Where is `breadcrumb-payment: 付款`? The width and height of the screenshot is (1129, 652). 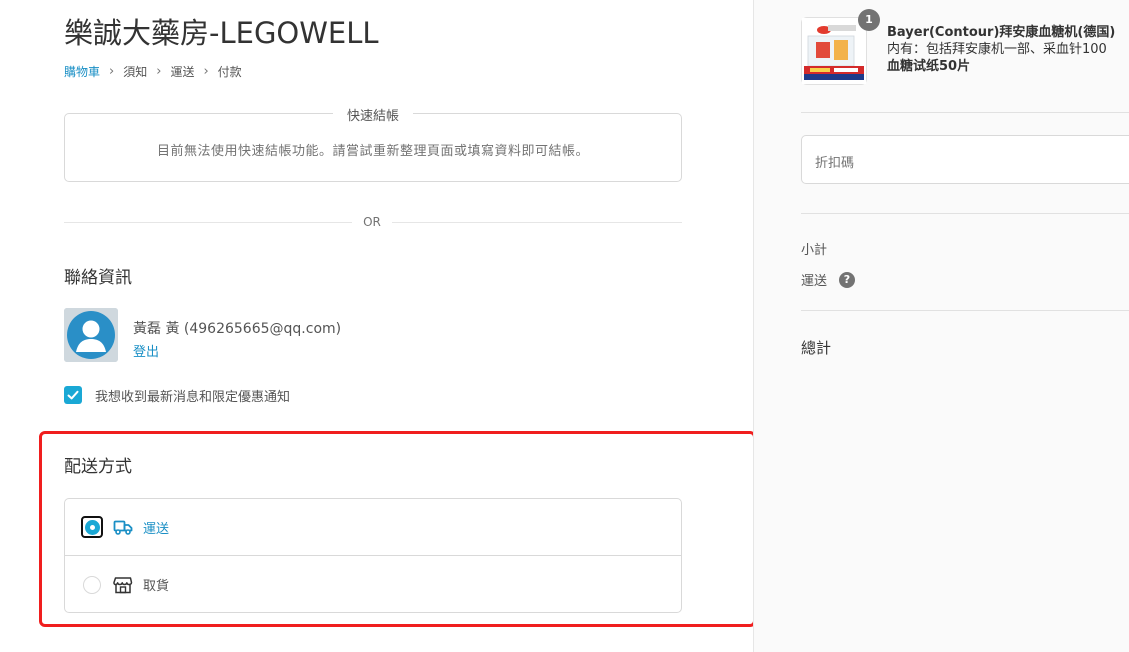
breadcrumb-payment: 付款 is located at coordinates (229, 72).